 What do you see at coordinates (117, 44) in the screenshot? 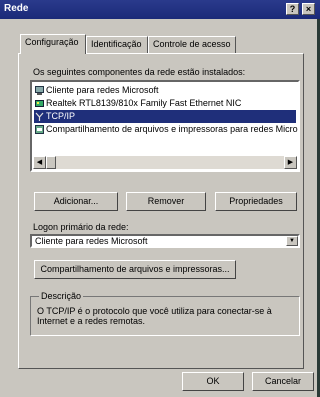
I see `tab-identificacao: Identificação` at bounding box center [117, 44].